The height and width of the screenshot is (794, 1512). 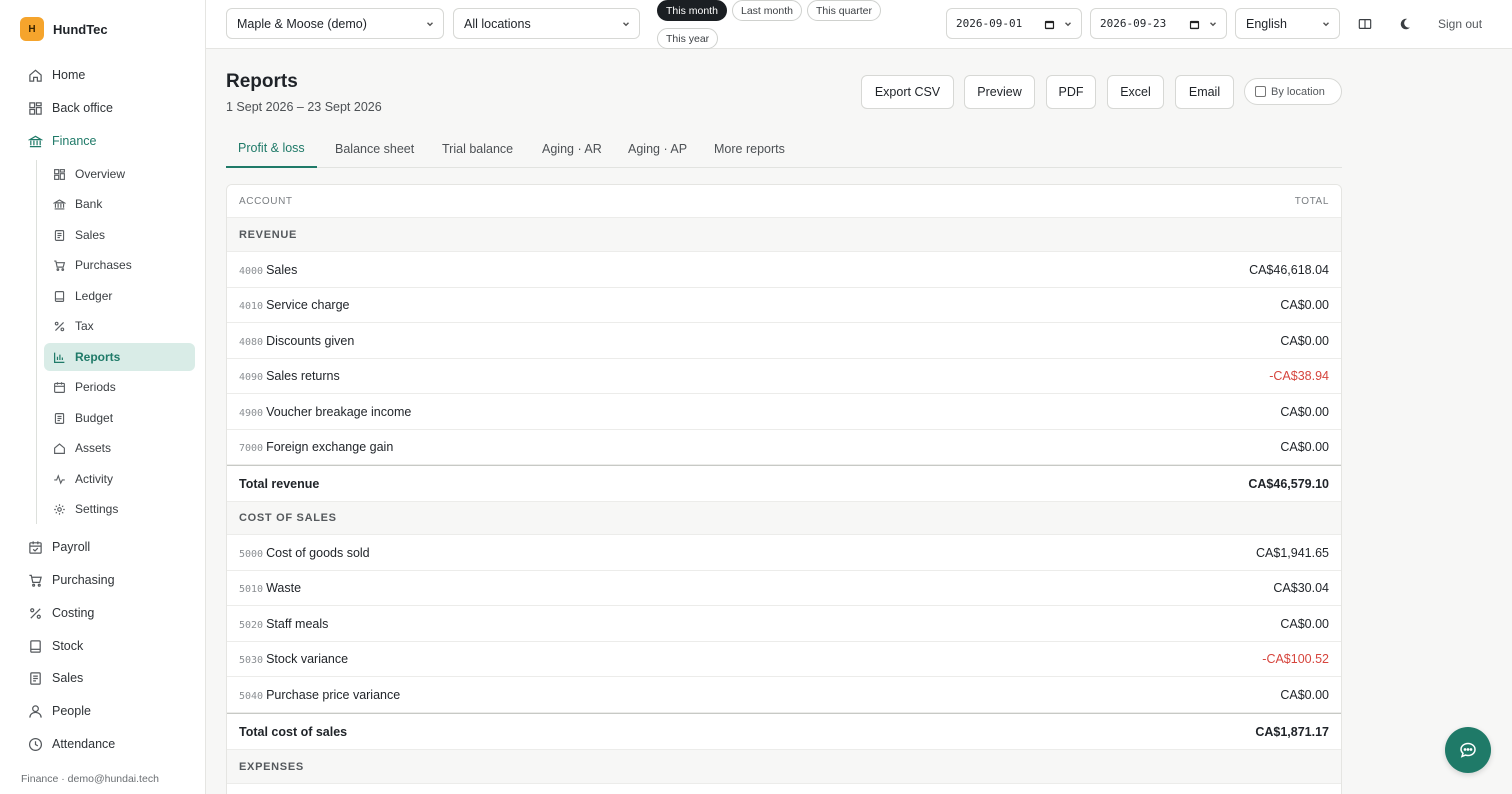 I want to click on tab-profit-loss: Profit & loss, so click(x=271, y=149).